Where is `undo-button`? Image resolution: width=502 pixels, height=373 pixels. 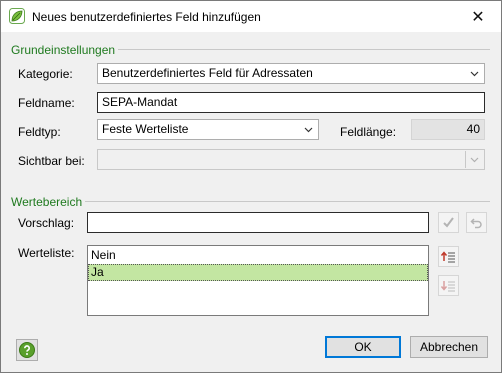
undo-button is located at coordinates (476, 222).